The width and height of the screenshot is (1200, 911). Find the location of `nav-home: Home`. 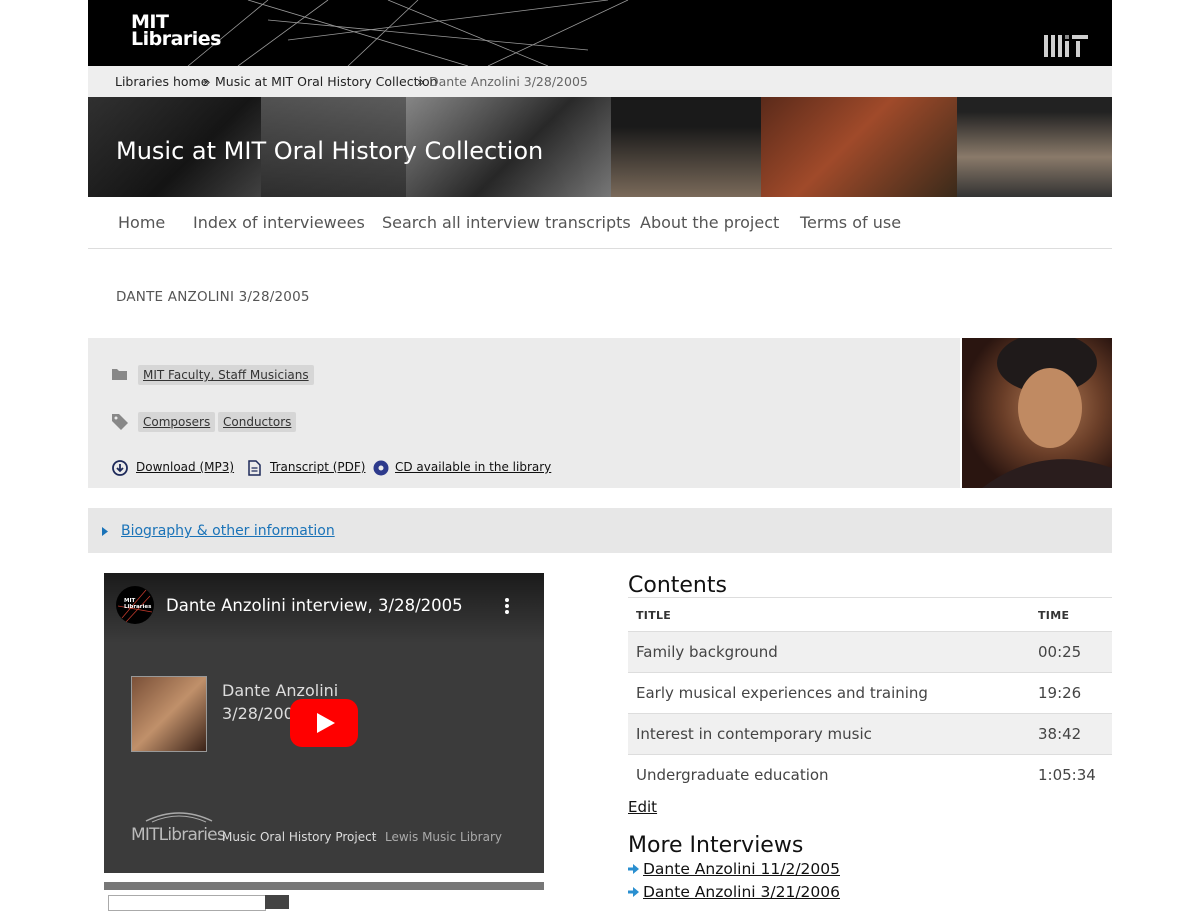

nav-home: Home is located at coordinates (141, 222).